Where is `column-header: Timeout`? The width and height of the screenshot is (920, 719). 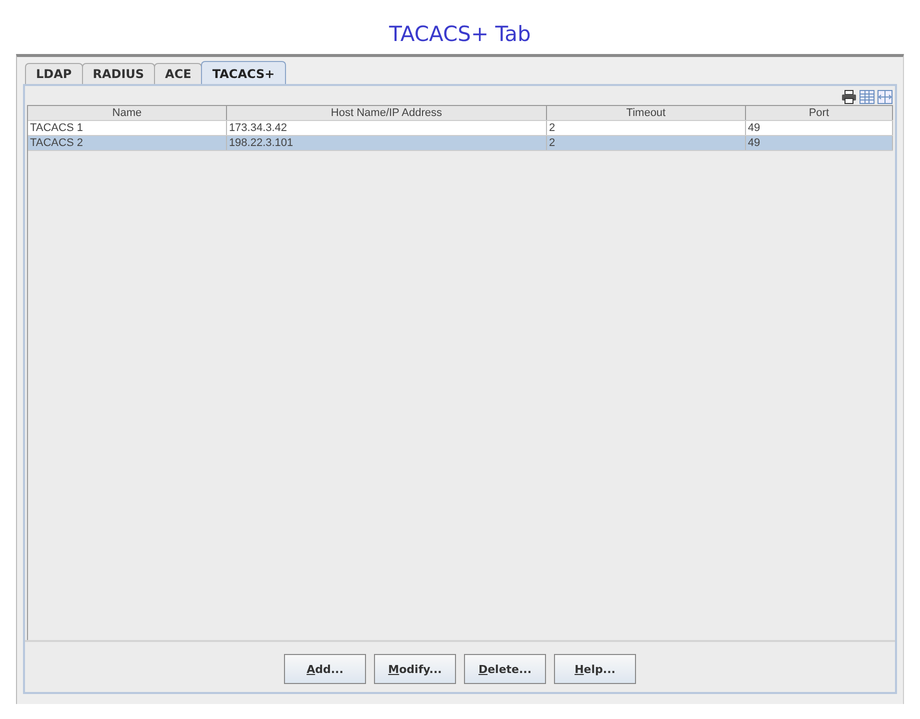
column-header: Timeout is located at coordinates (646, 113).